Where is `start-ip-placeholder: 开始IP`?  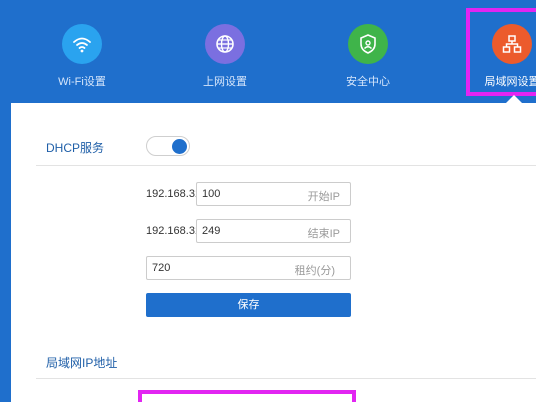
start-ip-placeholder: 开始IP is located at coordinates (323, 197).